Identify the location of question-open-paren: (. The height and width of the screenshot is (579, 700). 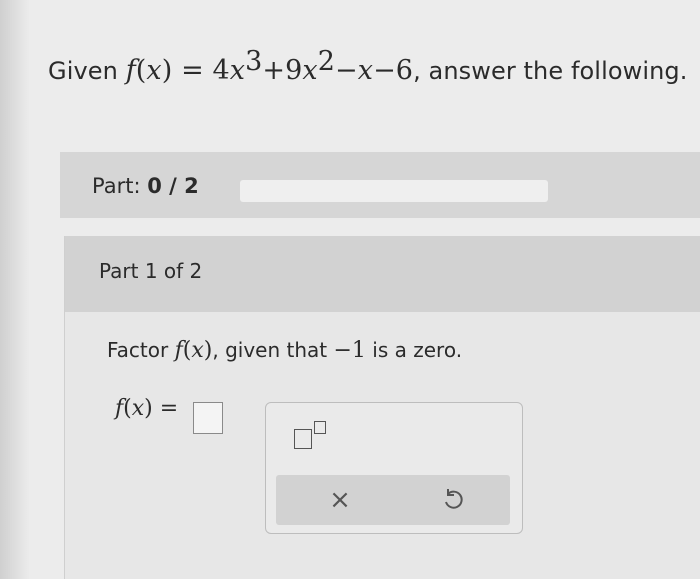
(141, 70).